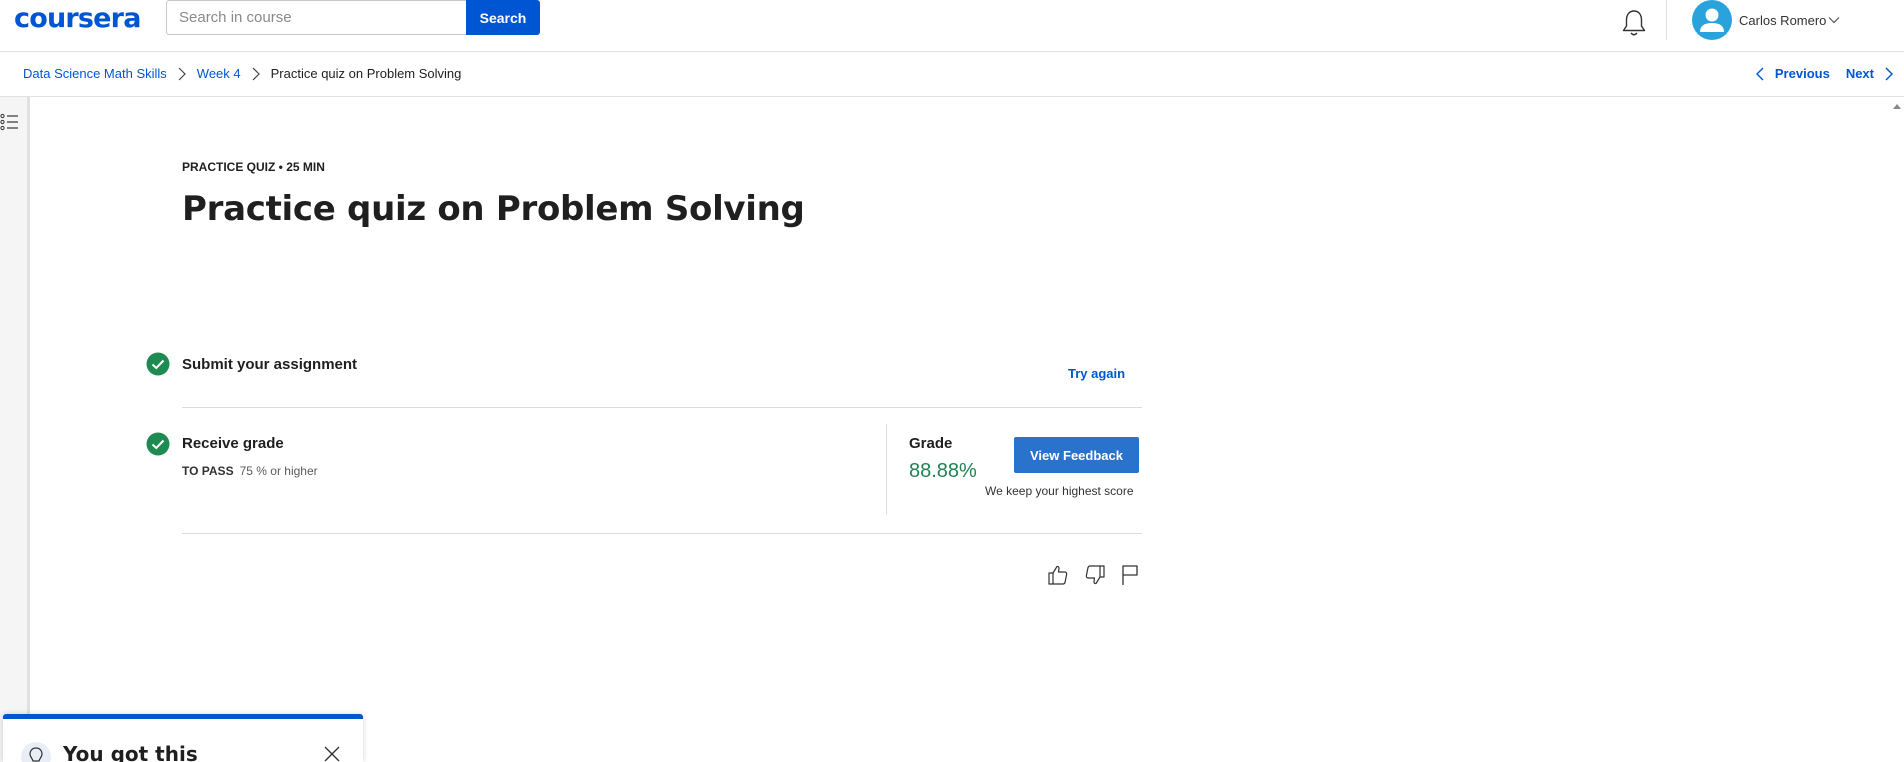 The width and height of the screenshot is (1904, 762). Describe the element at coordinates (1130, 575) in the screenshot. I see `flag-icon` at that location.